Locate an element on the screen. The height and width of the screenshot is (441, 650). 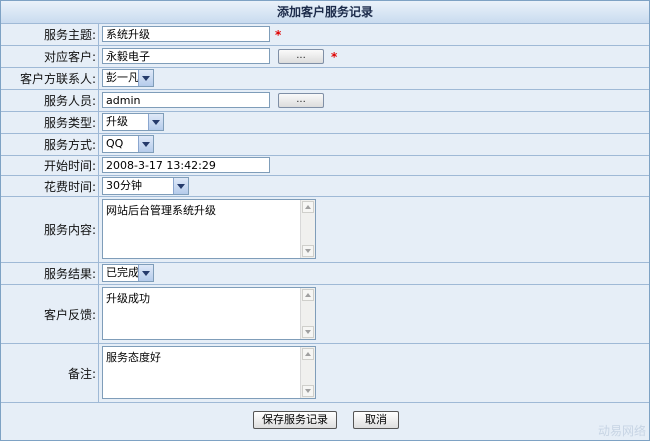
start-time-label: 开始时间: is located at coordinates (69, 166).